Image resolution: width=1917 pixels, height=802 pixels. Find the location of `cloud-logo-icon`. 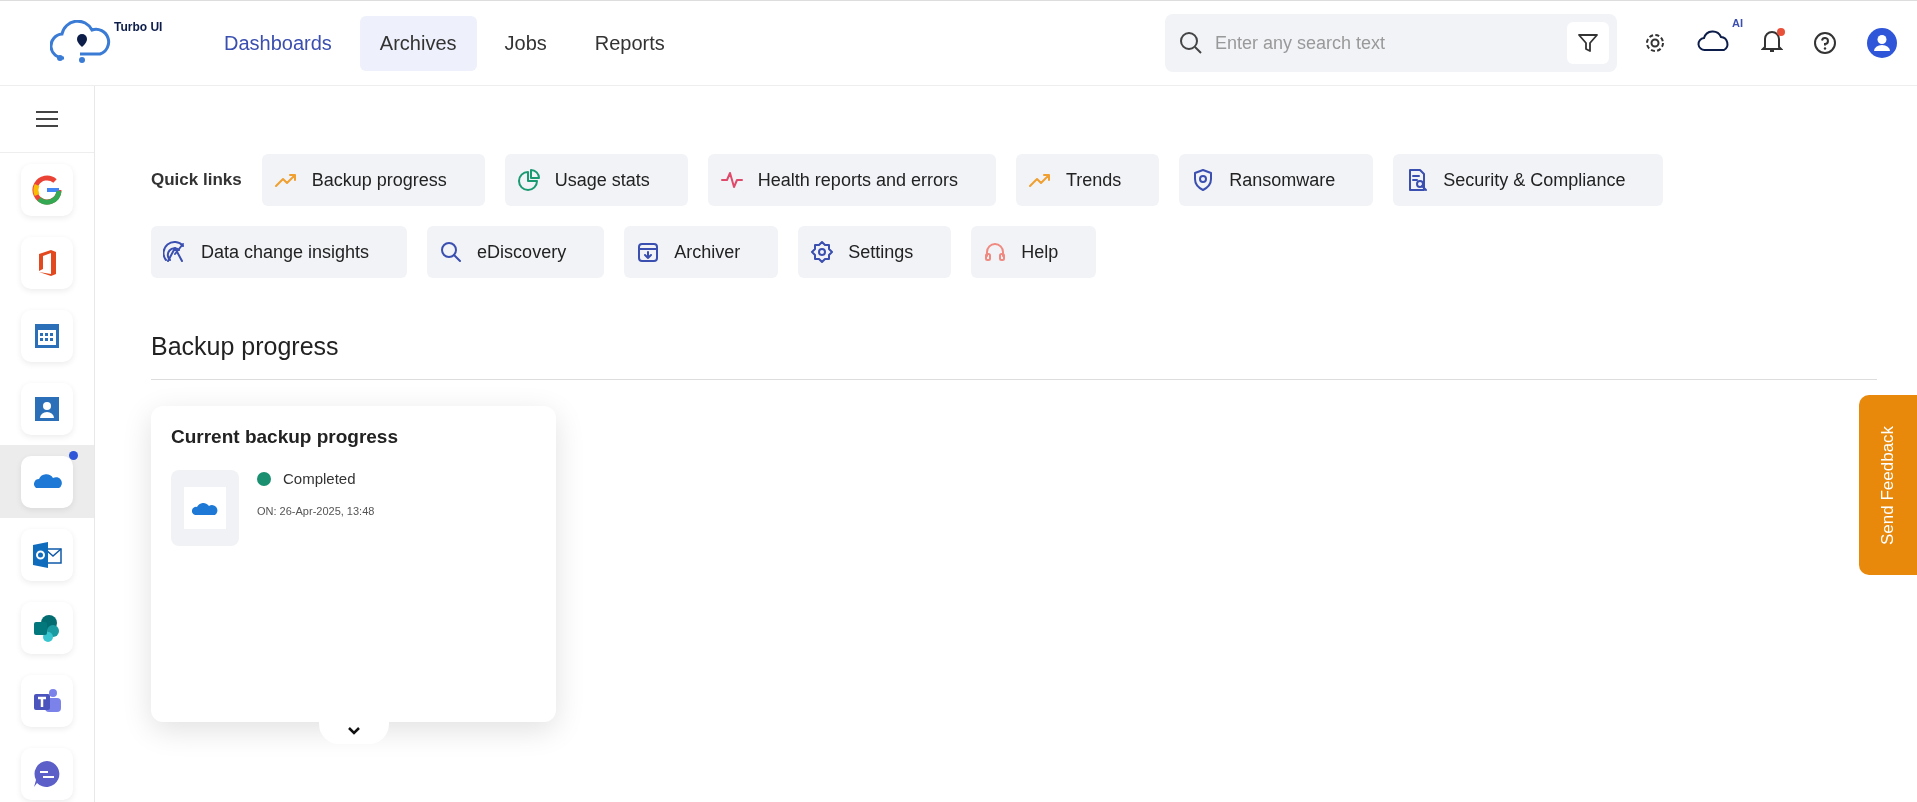

cloud-logo-icon is located at coordinates (81, 43).